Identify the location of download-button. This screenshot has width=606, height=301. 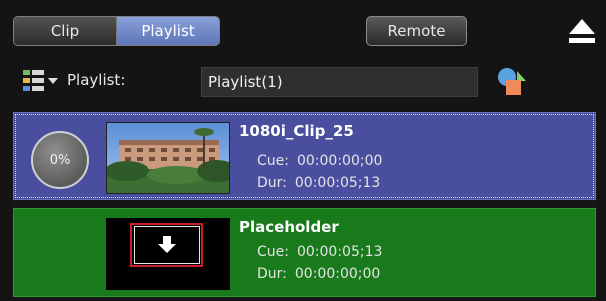
(166, 245).